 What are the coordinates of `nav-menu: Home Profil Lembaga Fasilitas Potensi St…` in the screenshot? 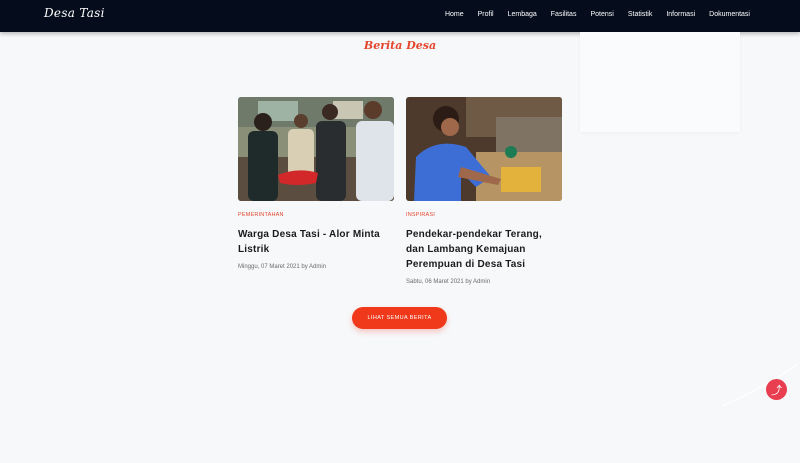 It's located at (597, 14).